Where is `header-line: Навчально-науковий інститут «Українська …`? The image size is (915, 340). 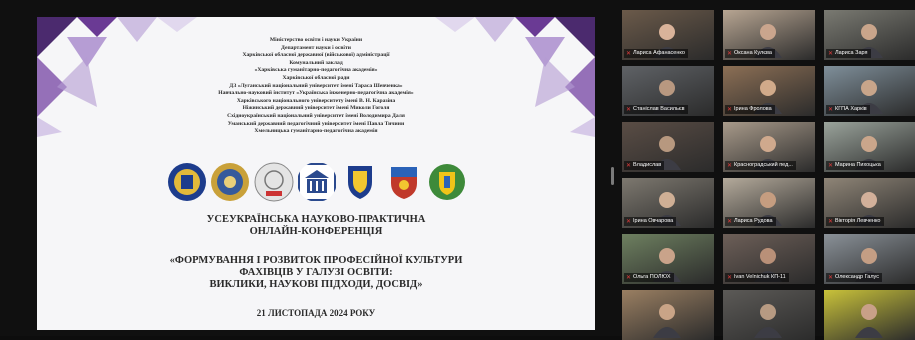
header-line: Навчально-науковий інститут «Українська … is located at coordinates (316, 93).